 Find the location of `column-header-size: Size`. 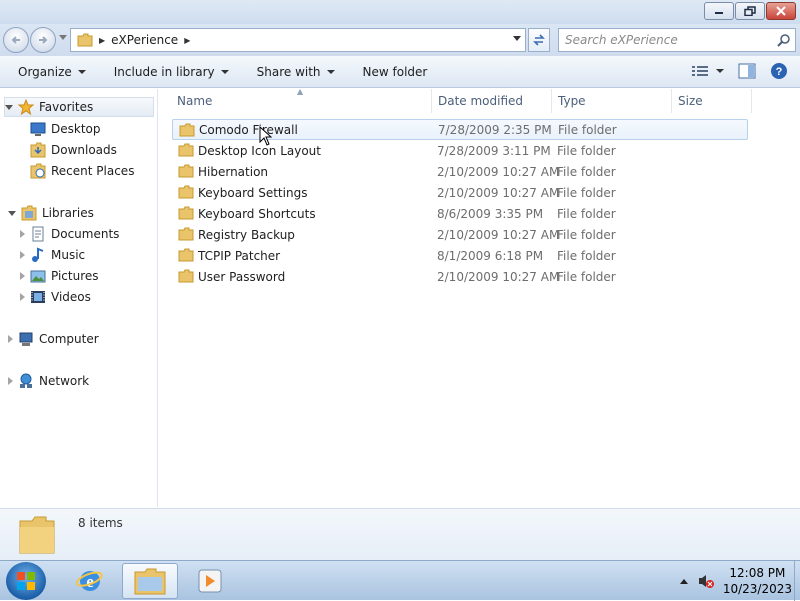

column-header-size: Size is located at coordinates (712, 101).